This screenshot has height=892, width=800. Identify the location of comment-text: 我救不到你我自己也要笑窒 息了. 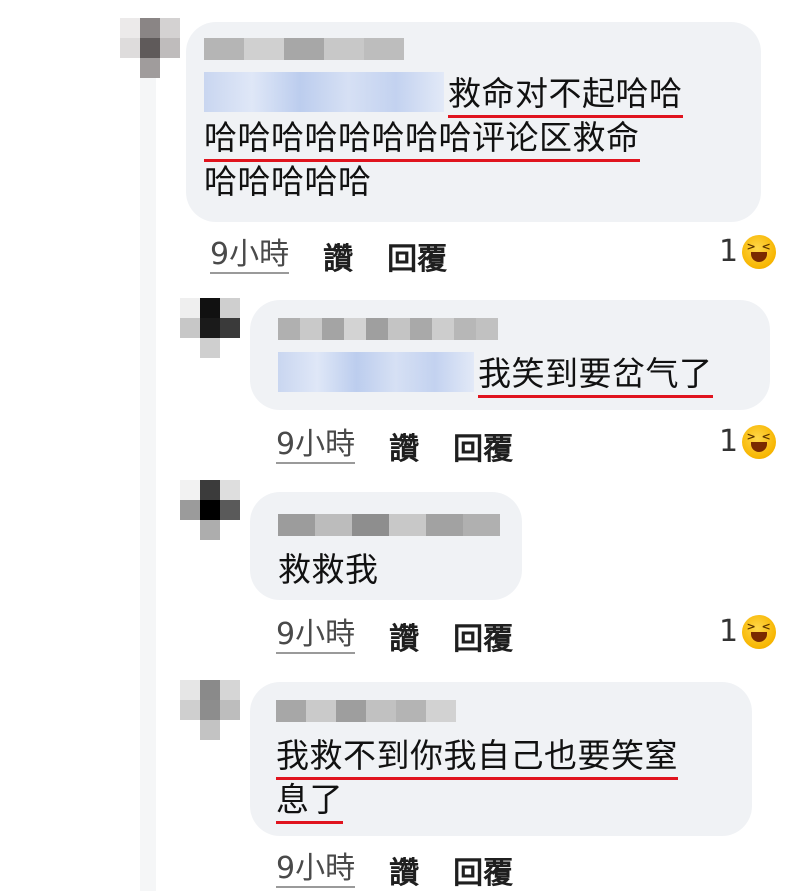
(504, 779).